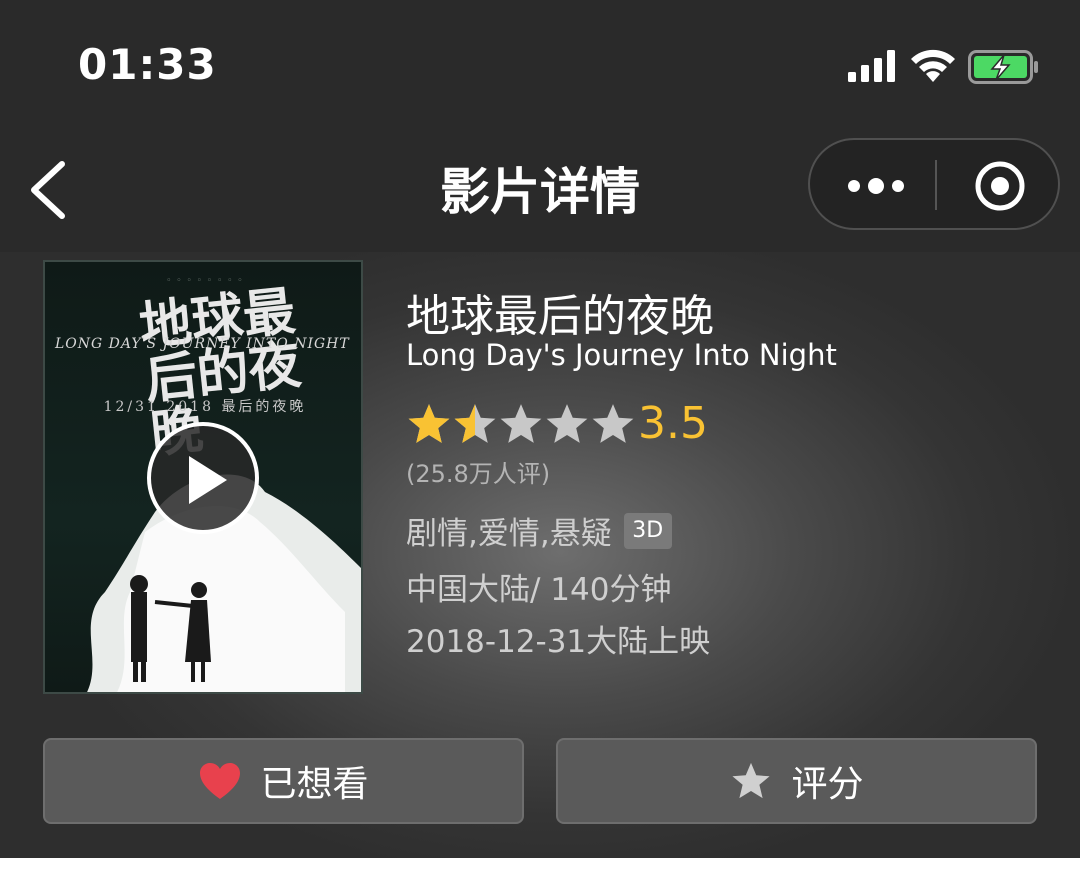 This screenshot has width=1080, height=884. What do you see at coordinates (314, 784) in the screenshot?
I see `want-to-see-label: 已想看` at bounding box center [314, 784].